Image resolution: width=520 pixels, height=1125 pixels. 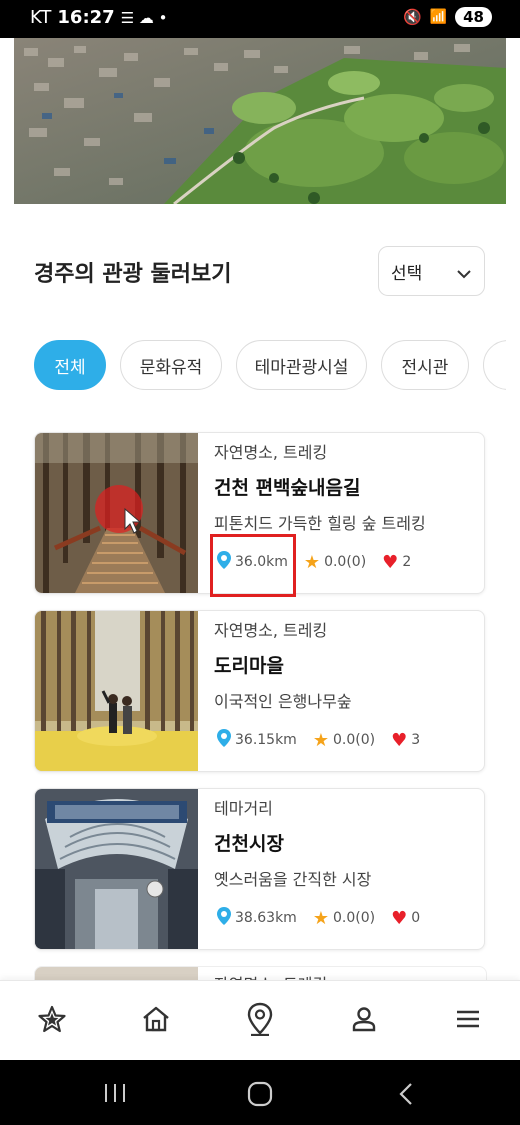 I want to click on tab-theme-facilities-label: 테마관광시설, so click(x=301, y=367).